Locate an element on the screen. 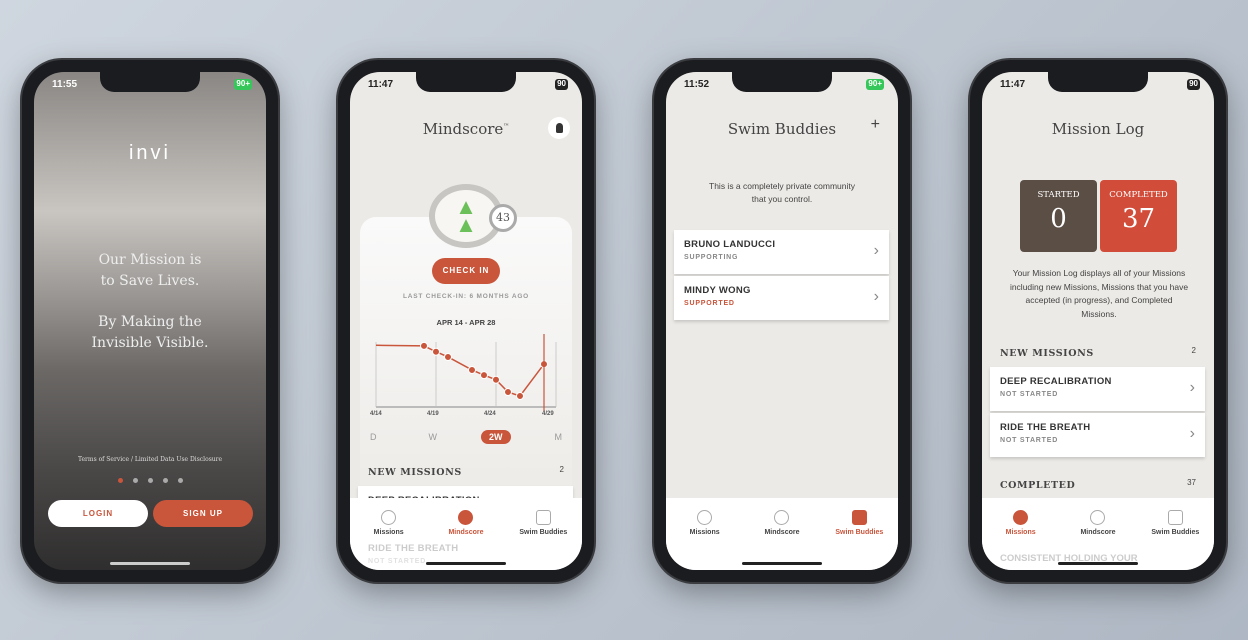  mission-name: DEEP RECALIBRATION is located at coordinates (1056, 381).